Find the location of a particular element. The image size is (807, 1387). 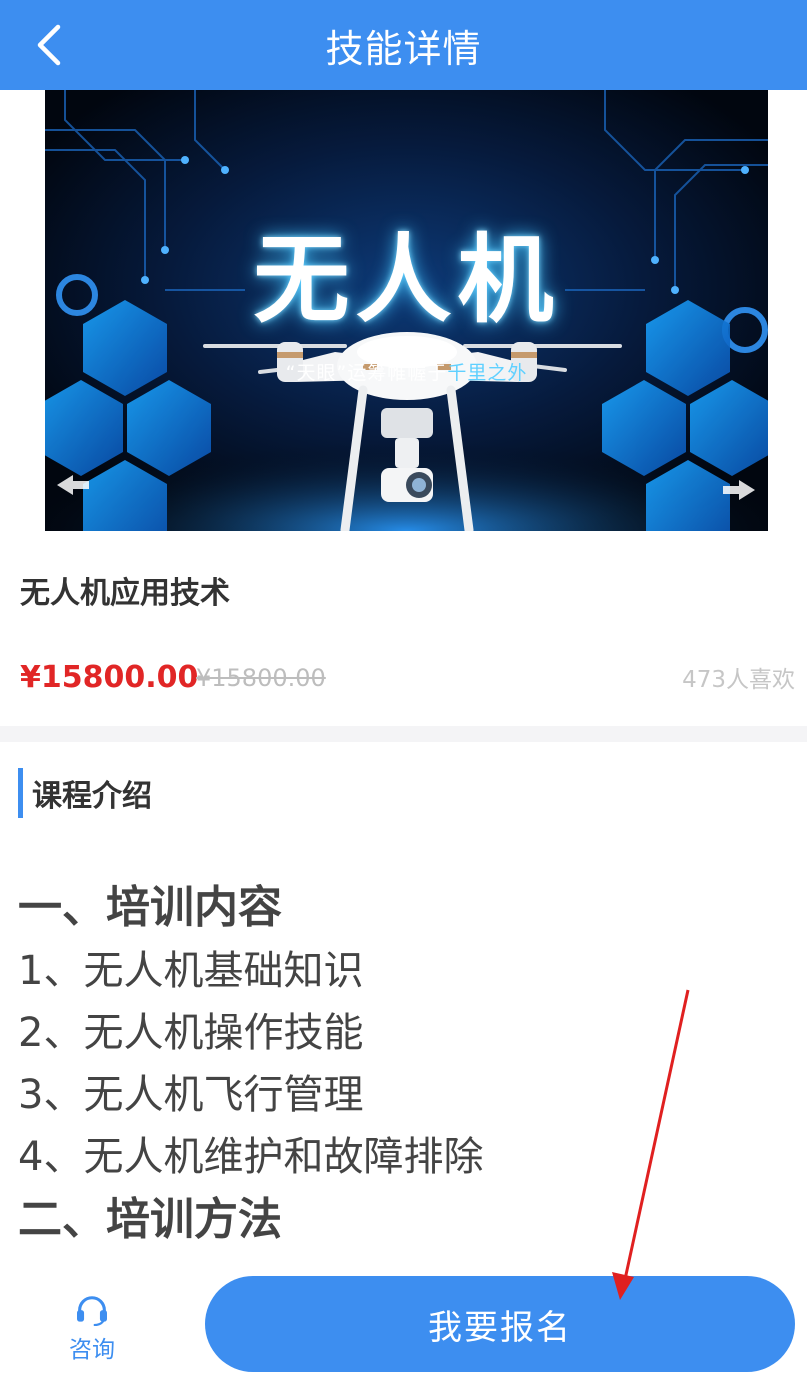

current-price: ¥15800.00 is located at coordinates (109, 677).